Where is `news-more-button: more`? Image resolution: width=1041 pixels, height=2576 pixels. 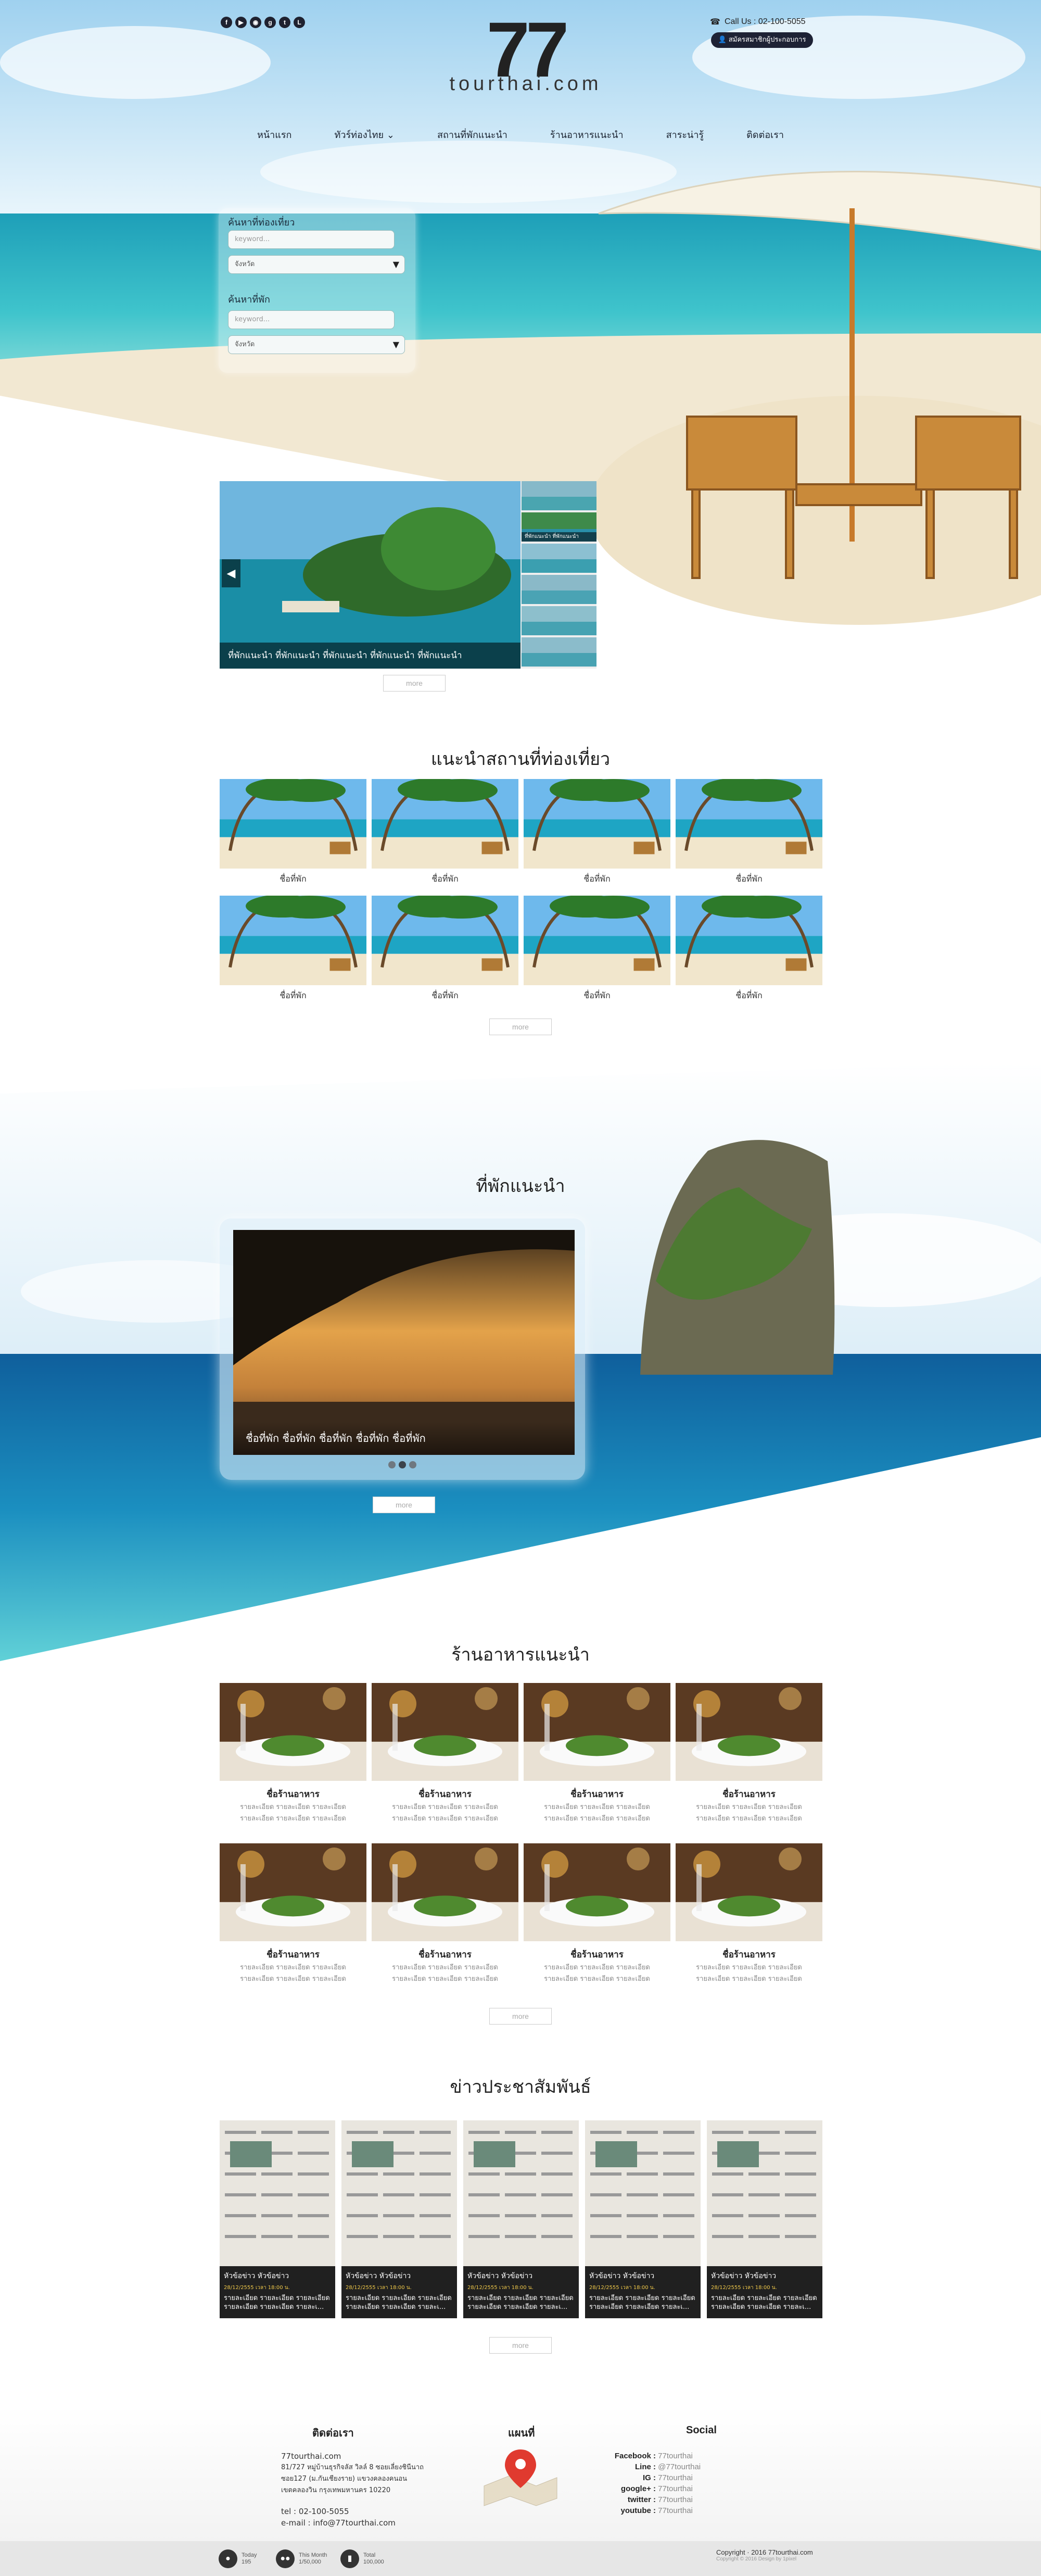 news-more-button: more is located at coordinates (520, 2345).